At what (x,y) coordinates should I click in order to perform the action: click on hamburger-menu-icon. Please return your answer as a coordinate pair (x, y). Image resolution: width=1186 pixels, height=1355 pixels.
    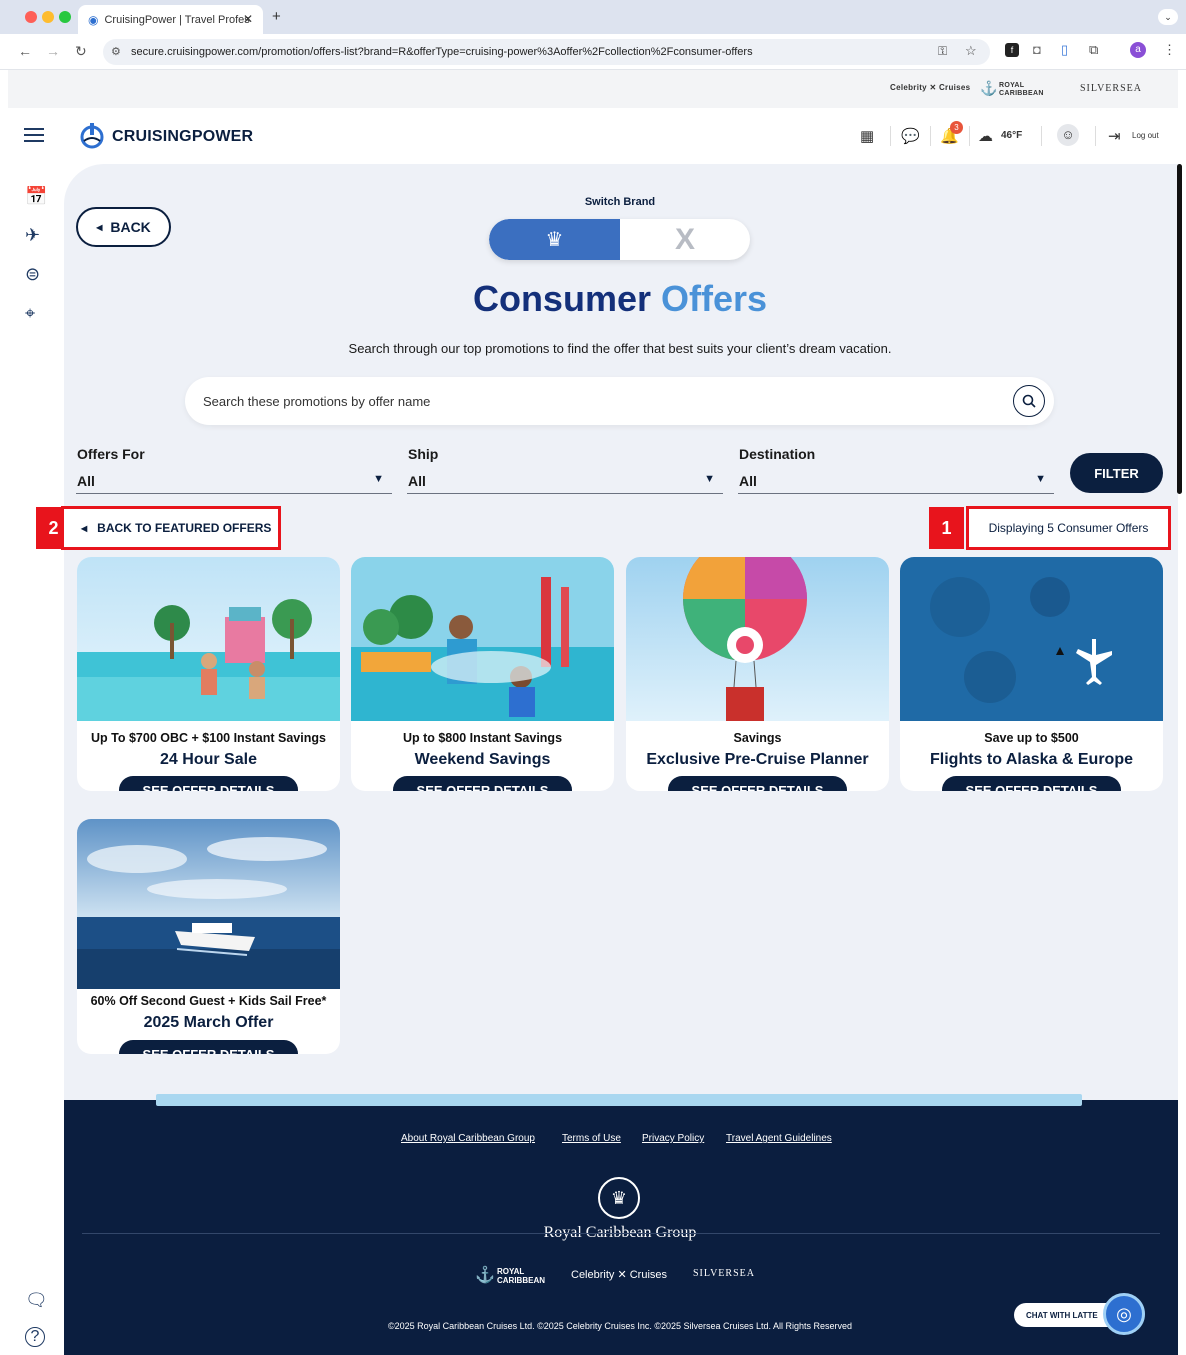
    Looking at the image, I should click on (34, 135).